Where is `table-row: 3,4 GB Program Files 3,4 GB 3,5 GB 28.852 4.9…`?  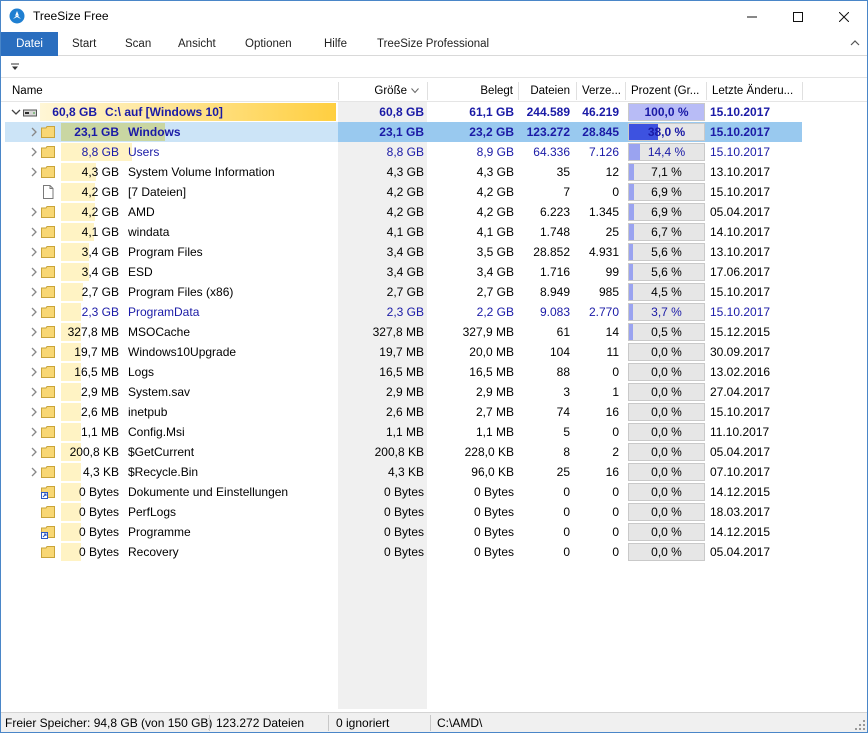 table-row: 3,4 GB Program Files 3,4 GB 3,5 GB 28.852 4.9… is located at coordinates (434, 252).